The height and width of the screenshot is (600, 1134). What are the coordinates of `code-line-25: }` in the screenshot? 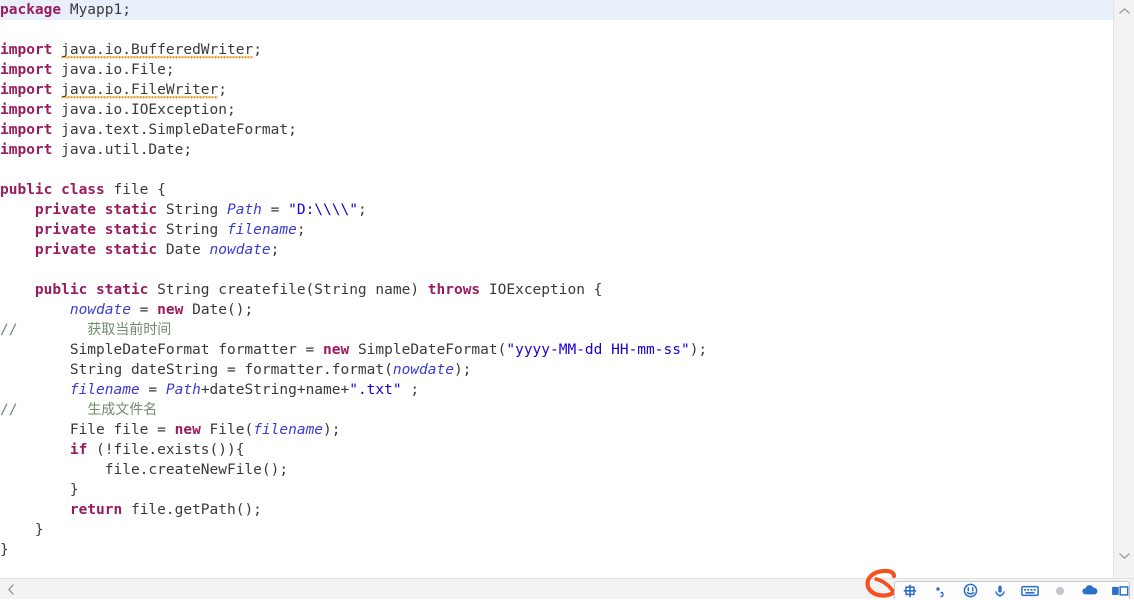 It's located at (556, 490).